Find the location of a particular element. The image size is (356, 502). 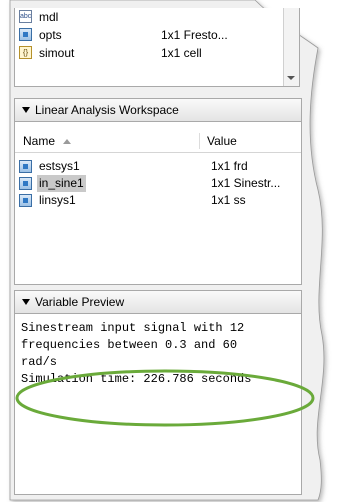

section-title: Linear Analysis Workspace is located at coordinates (107, 110).